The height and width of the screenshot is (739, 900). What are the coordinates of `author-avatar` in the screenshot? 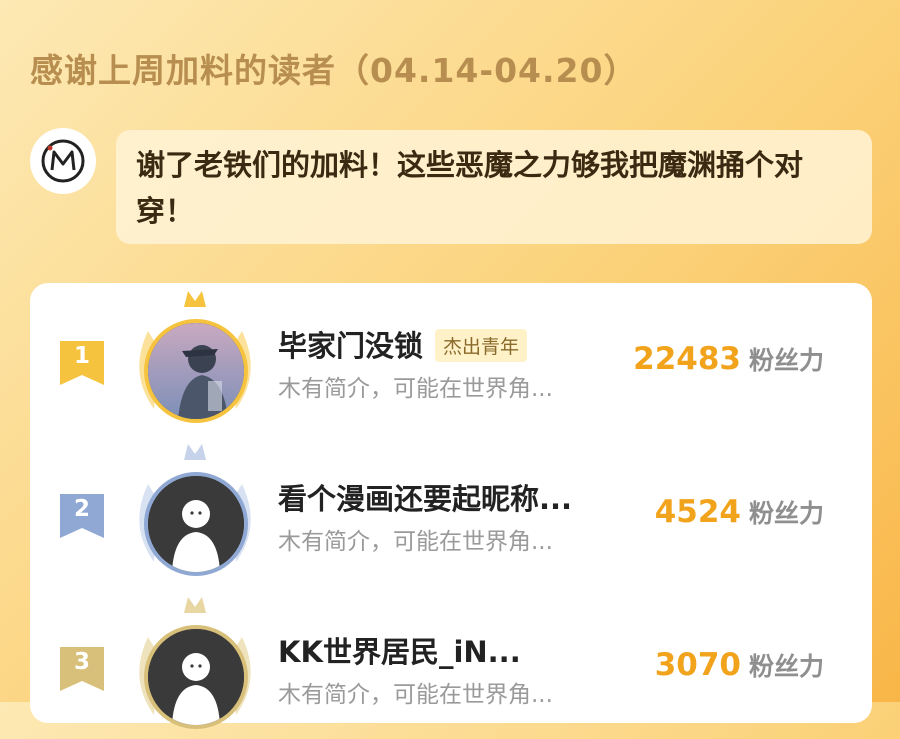 It's located at (63, 161).